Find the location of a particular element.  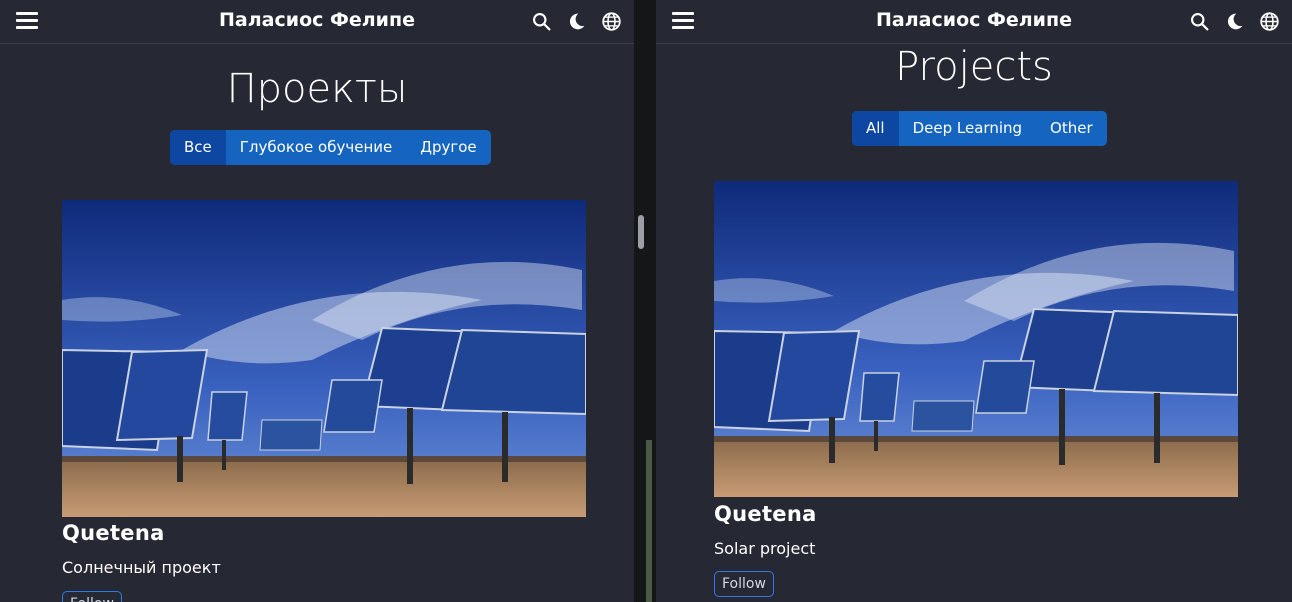

card-description: Solar project is located at coordinates (765, 548).